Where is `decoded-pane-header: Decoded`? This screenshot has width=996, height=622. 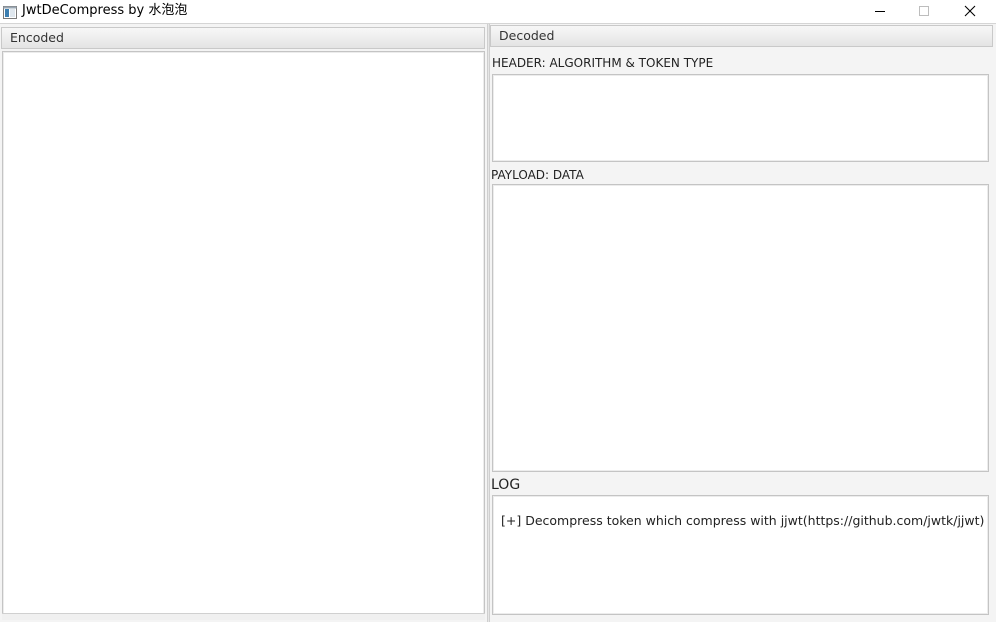 decoded-pane-header: Decoded is located at coordinates (741, 36).